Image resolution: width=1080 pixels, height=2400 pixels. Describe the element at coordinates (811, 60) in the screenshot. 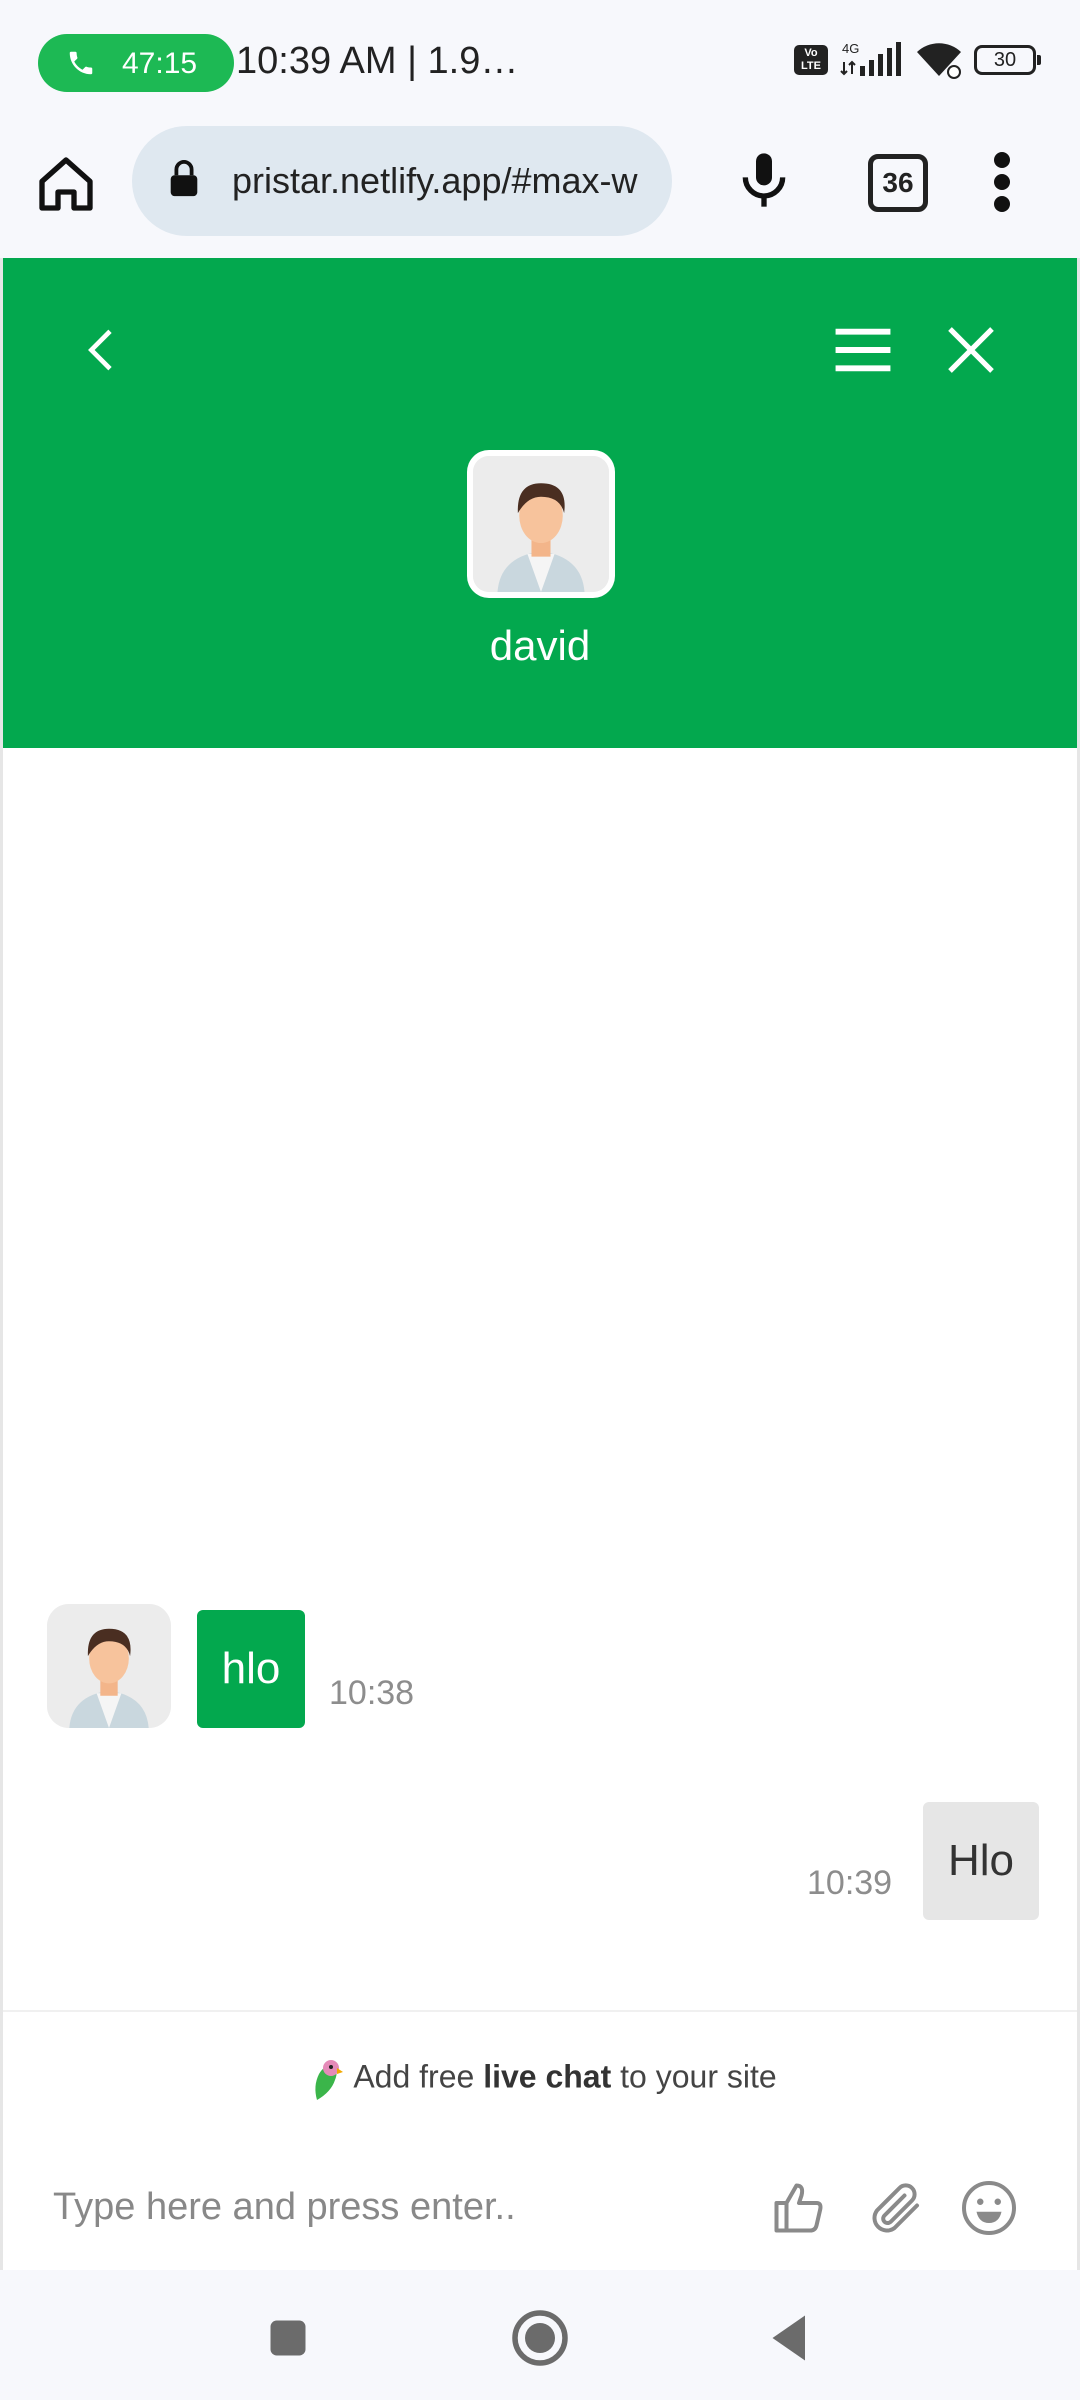

I see `volte-icon: Vo LTE` at that location.